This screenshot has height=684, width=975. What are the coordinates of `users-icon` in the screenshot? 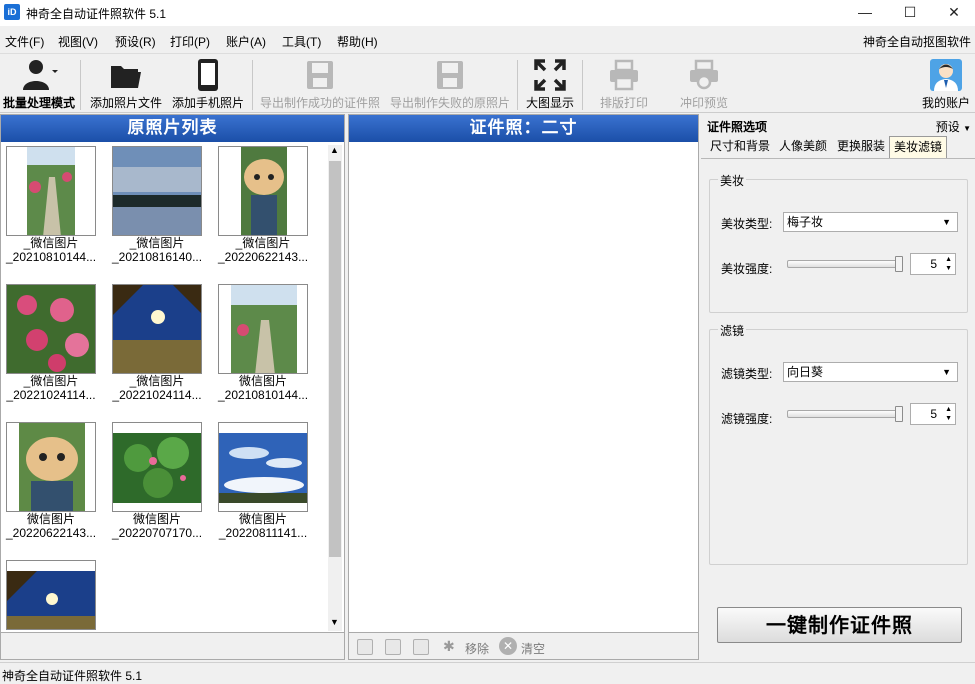 It's located at (40, 75).